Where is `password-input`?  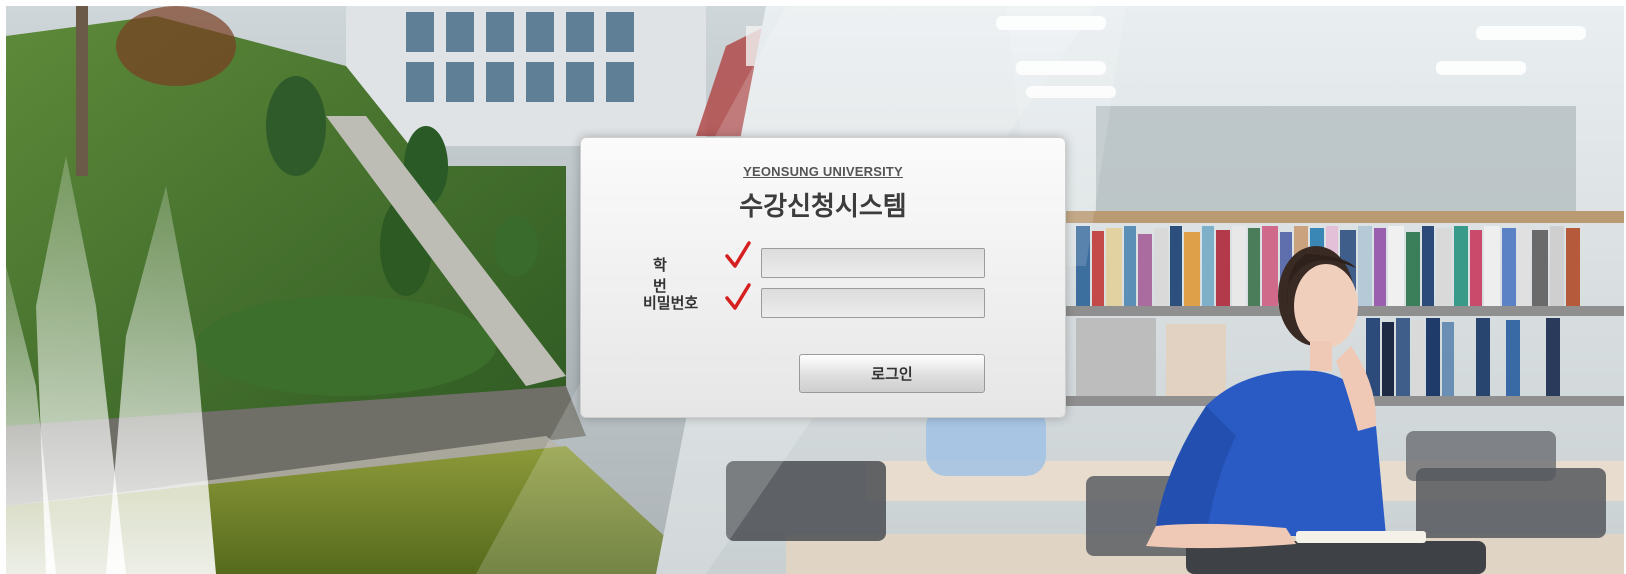 password-input is located at coordinates (873, 303).